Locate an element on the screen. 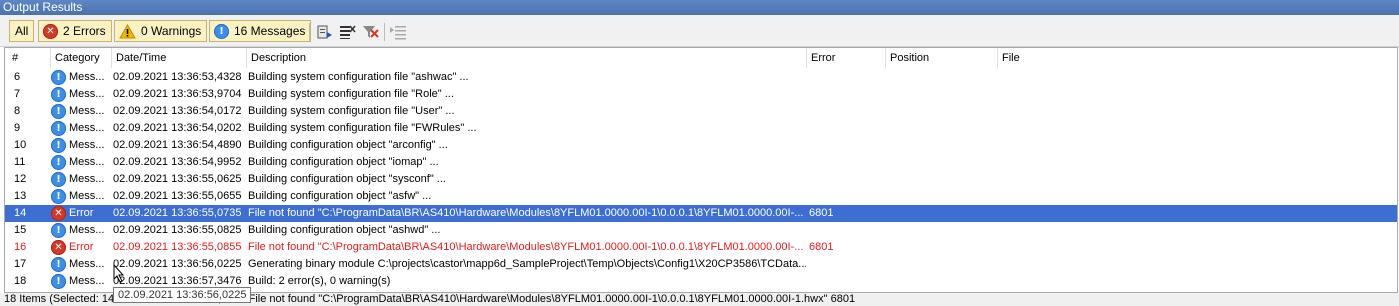  column-header-position: Position is located at coordinates (942, 58).